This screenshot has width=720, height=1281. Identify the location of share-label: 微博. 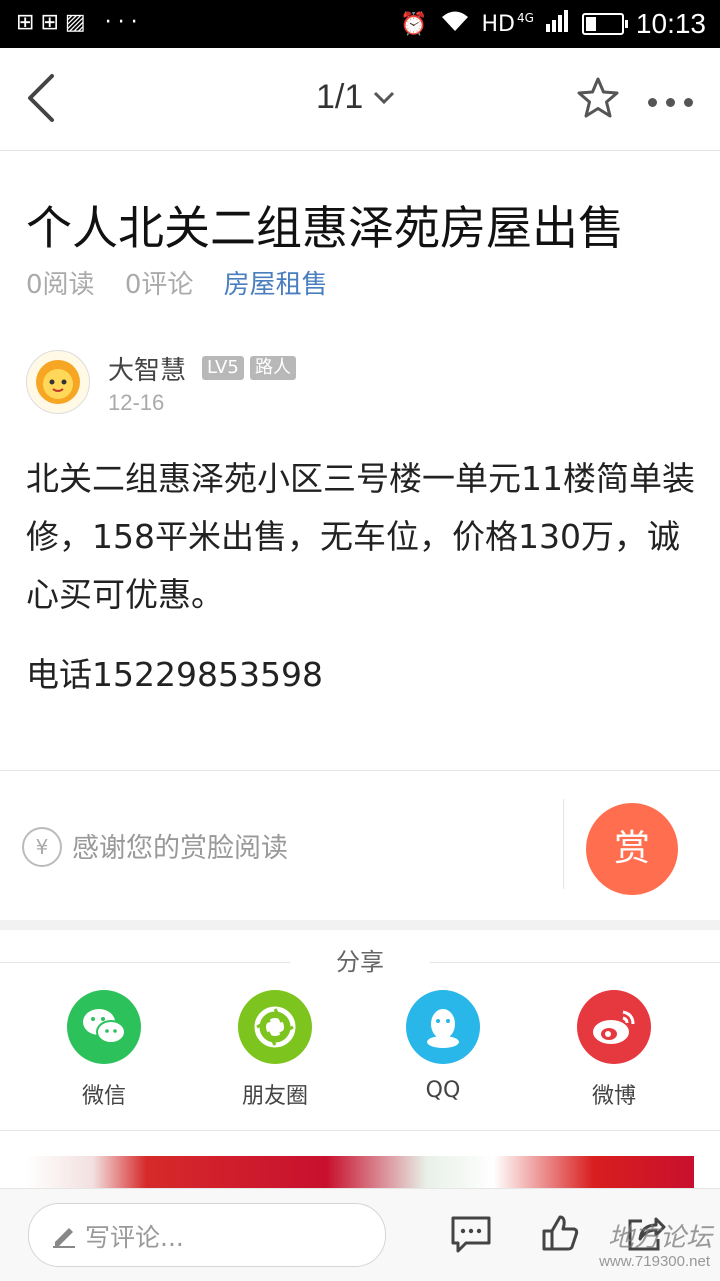
(613, 1096).